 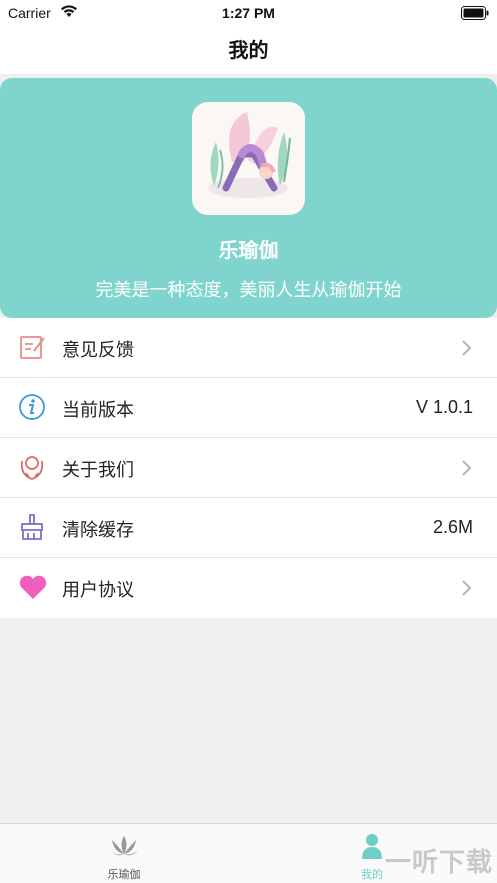 What do you see at coordinates (248, 250) in the screenshot?
I see `app-name: 乐瑜伽` at bounding box center [248, 250].